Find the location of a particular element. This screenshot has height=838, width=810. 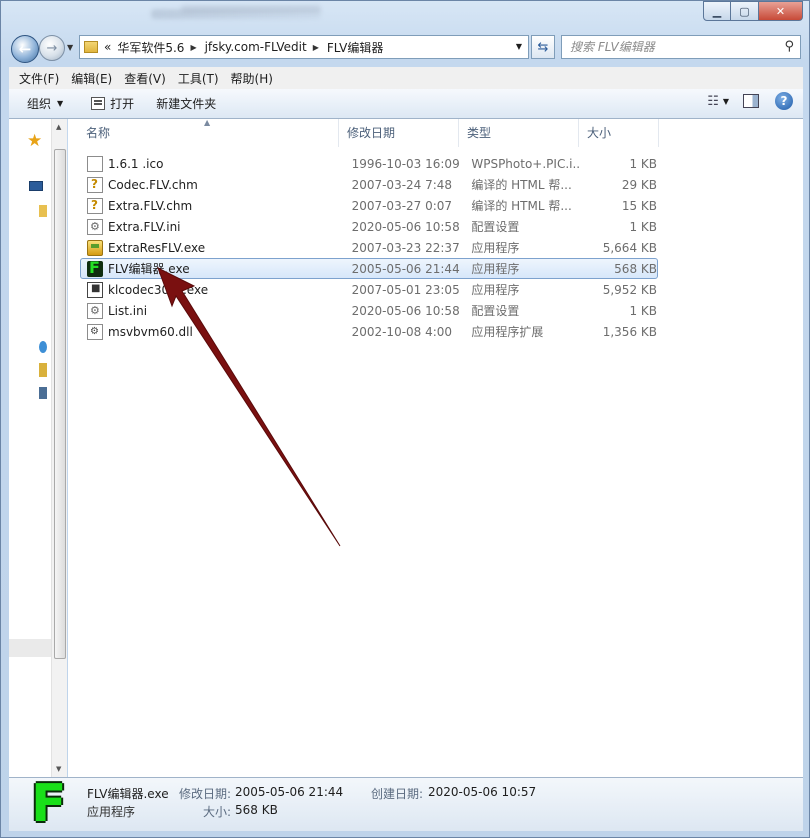

help-icon: ? is located at coordinates (784, 101).